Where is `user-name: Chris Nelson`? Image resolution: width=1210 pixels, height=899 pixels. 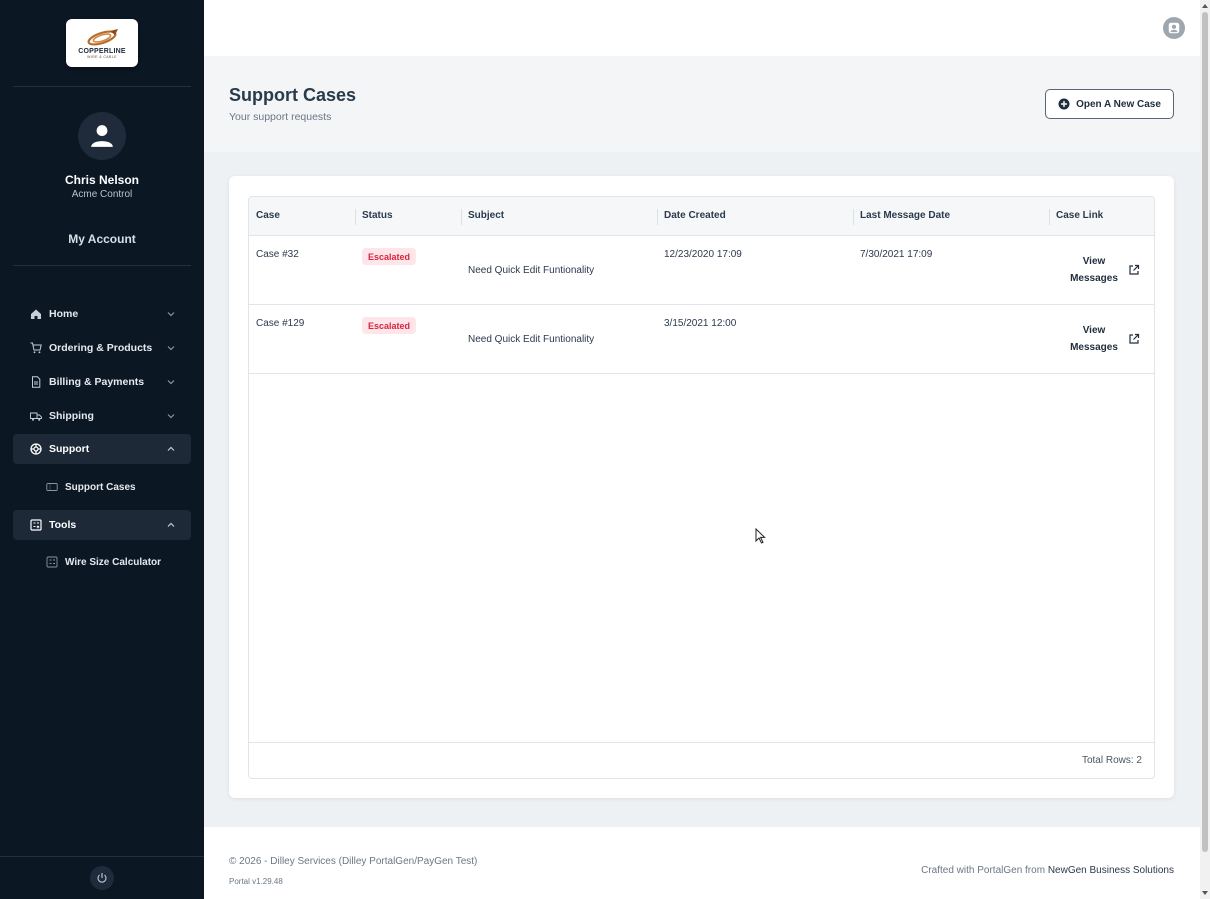
user-name: Chris Nelson is located at coordinates (101, 180).